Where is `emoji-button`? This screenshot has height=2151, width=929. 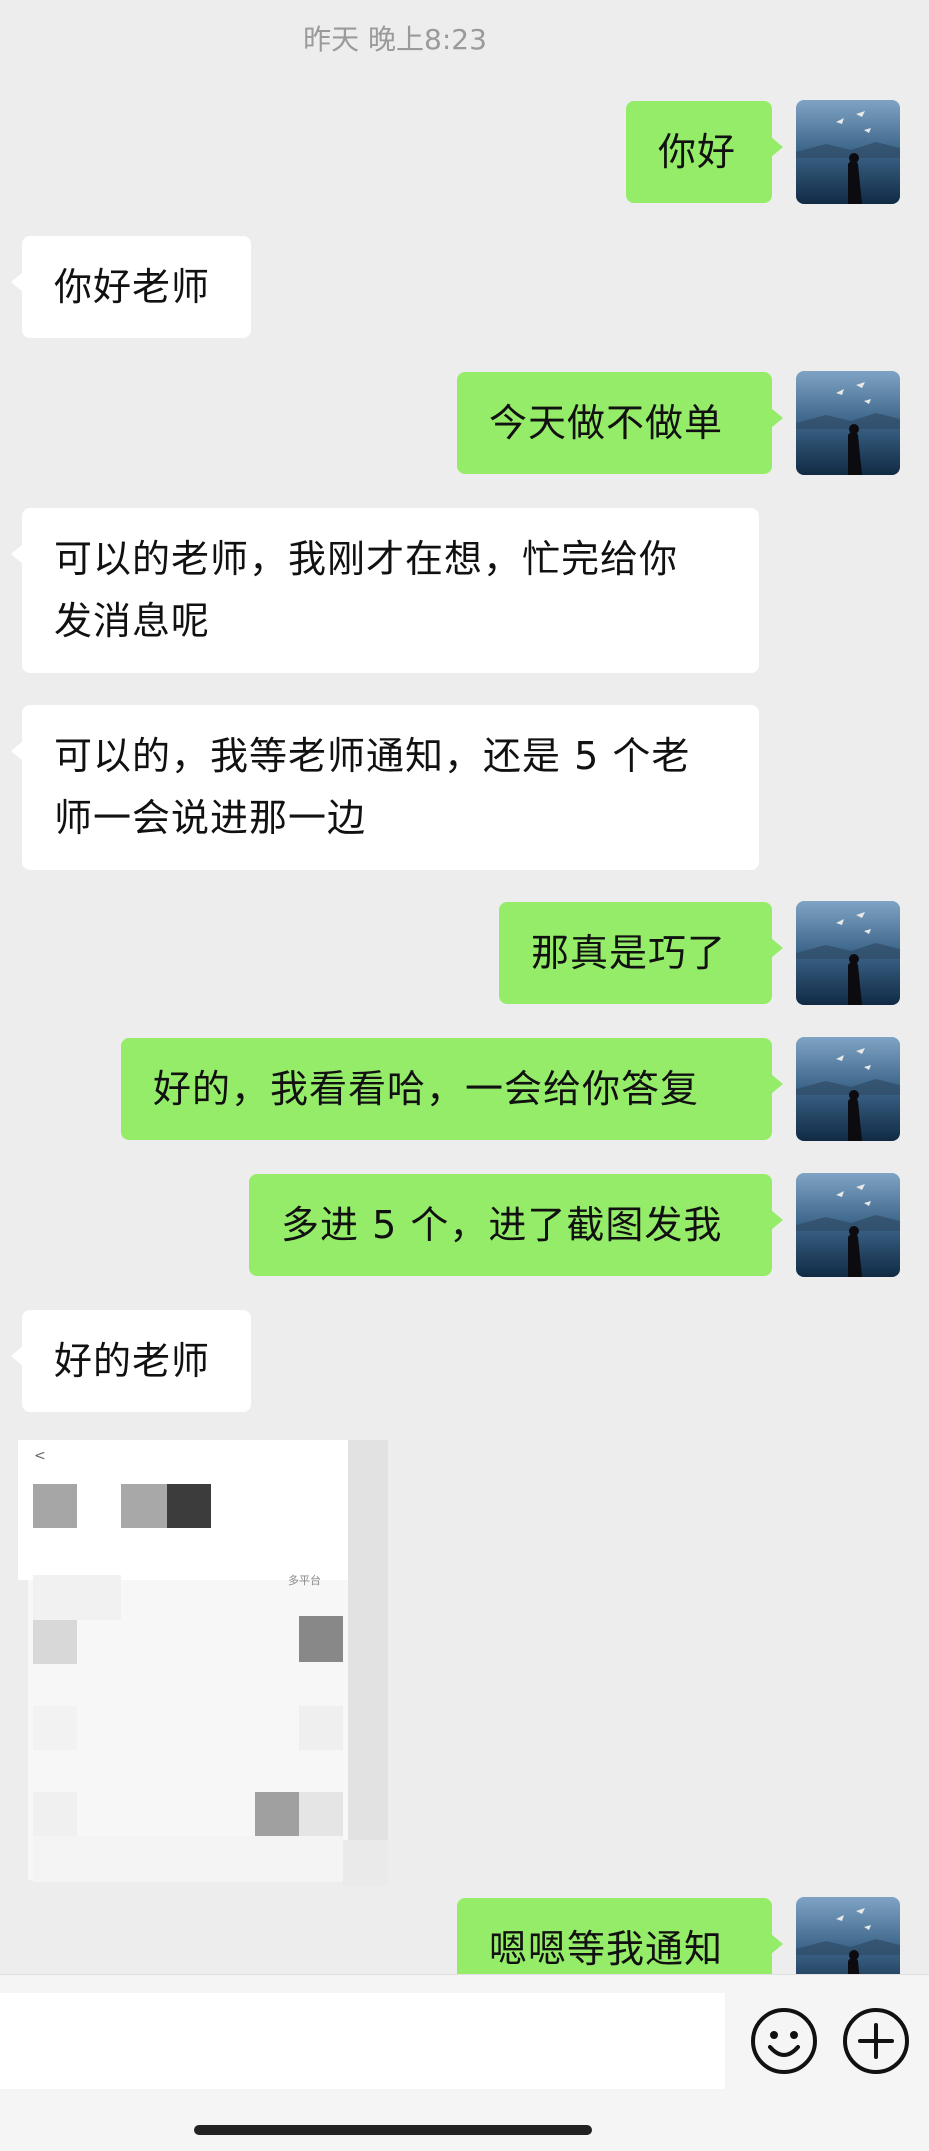
emoji-button is located at coordinates (784, 2041).